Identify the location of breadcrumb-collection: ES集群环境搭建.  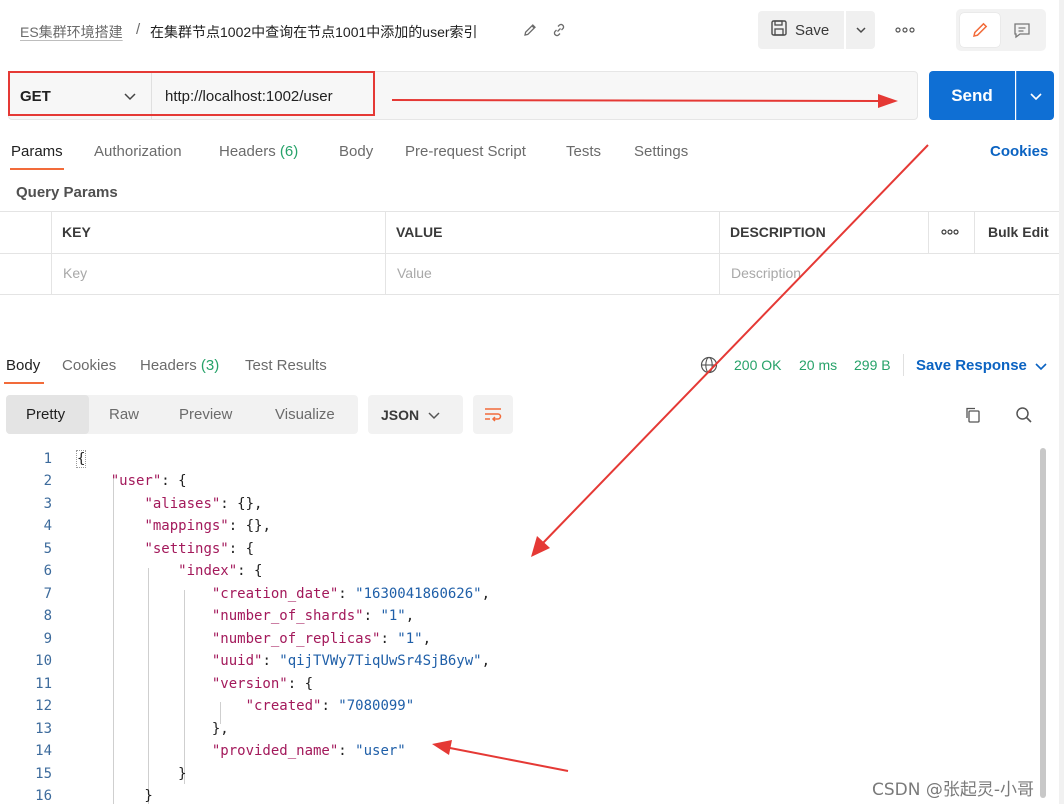
(71, 32).